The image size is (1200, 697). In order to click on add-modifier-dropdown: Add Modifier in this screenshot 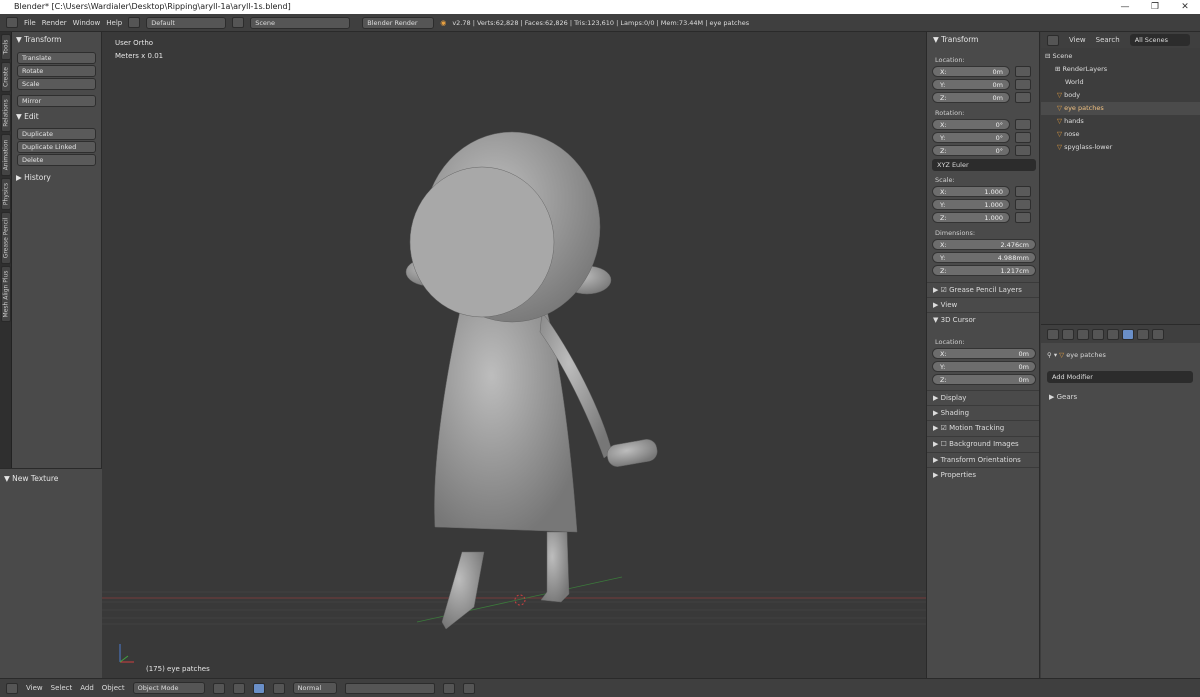, I will do `click(1120, 377)`.